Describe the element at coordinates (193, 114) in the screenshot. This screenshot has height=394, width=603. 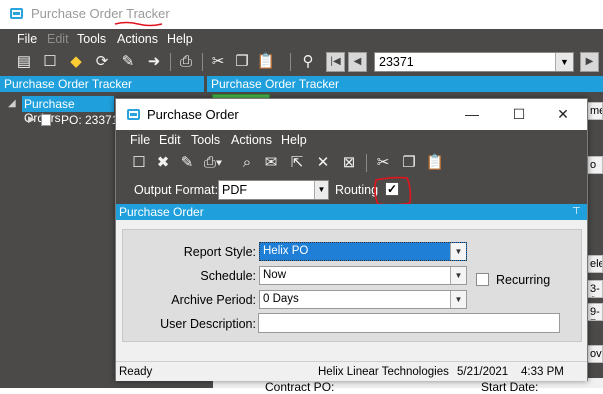
I see `dialog-title: Purchase Order` at that location.